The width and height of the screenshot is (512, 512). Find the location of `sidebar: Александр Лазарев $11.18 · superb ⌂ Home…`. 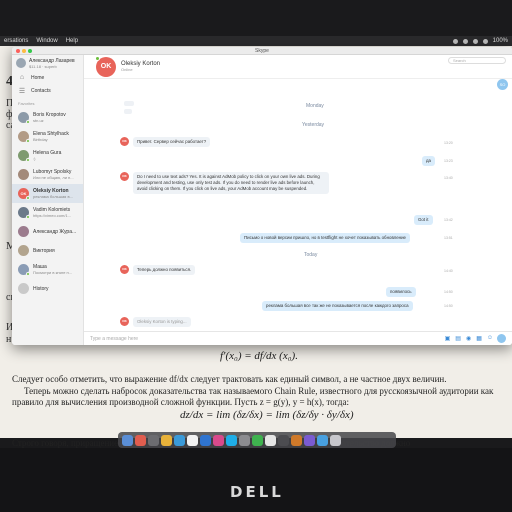

sidebar: Александр Лазарев $11.18 · superb ⌂ Home… is located at coordinates (48, 200).